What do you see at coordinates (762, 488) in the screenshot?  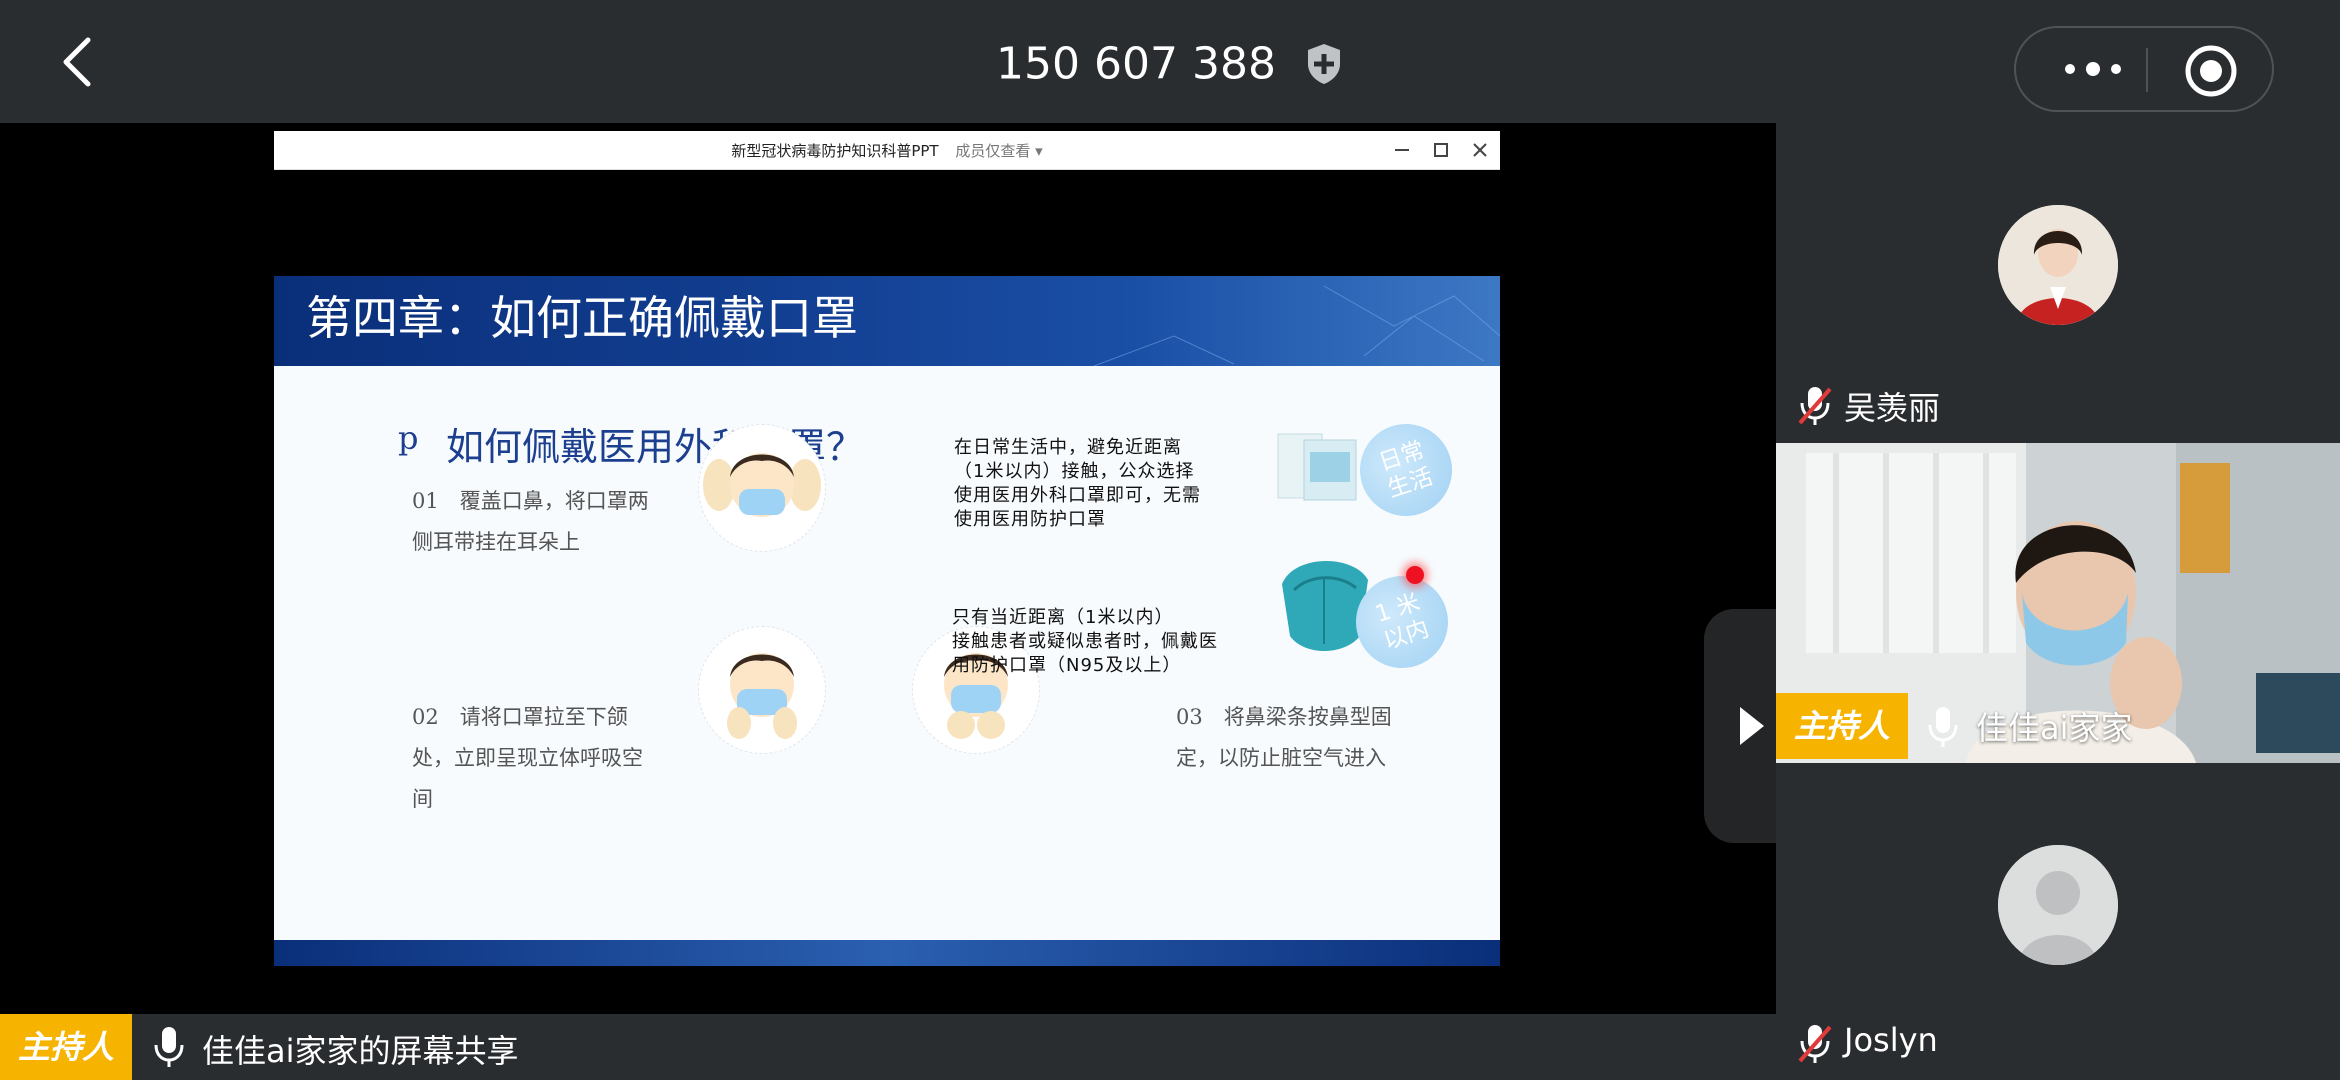 I see `mask-ears-illustration` at bounding box center [762, 488].